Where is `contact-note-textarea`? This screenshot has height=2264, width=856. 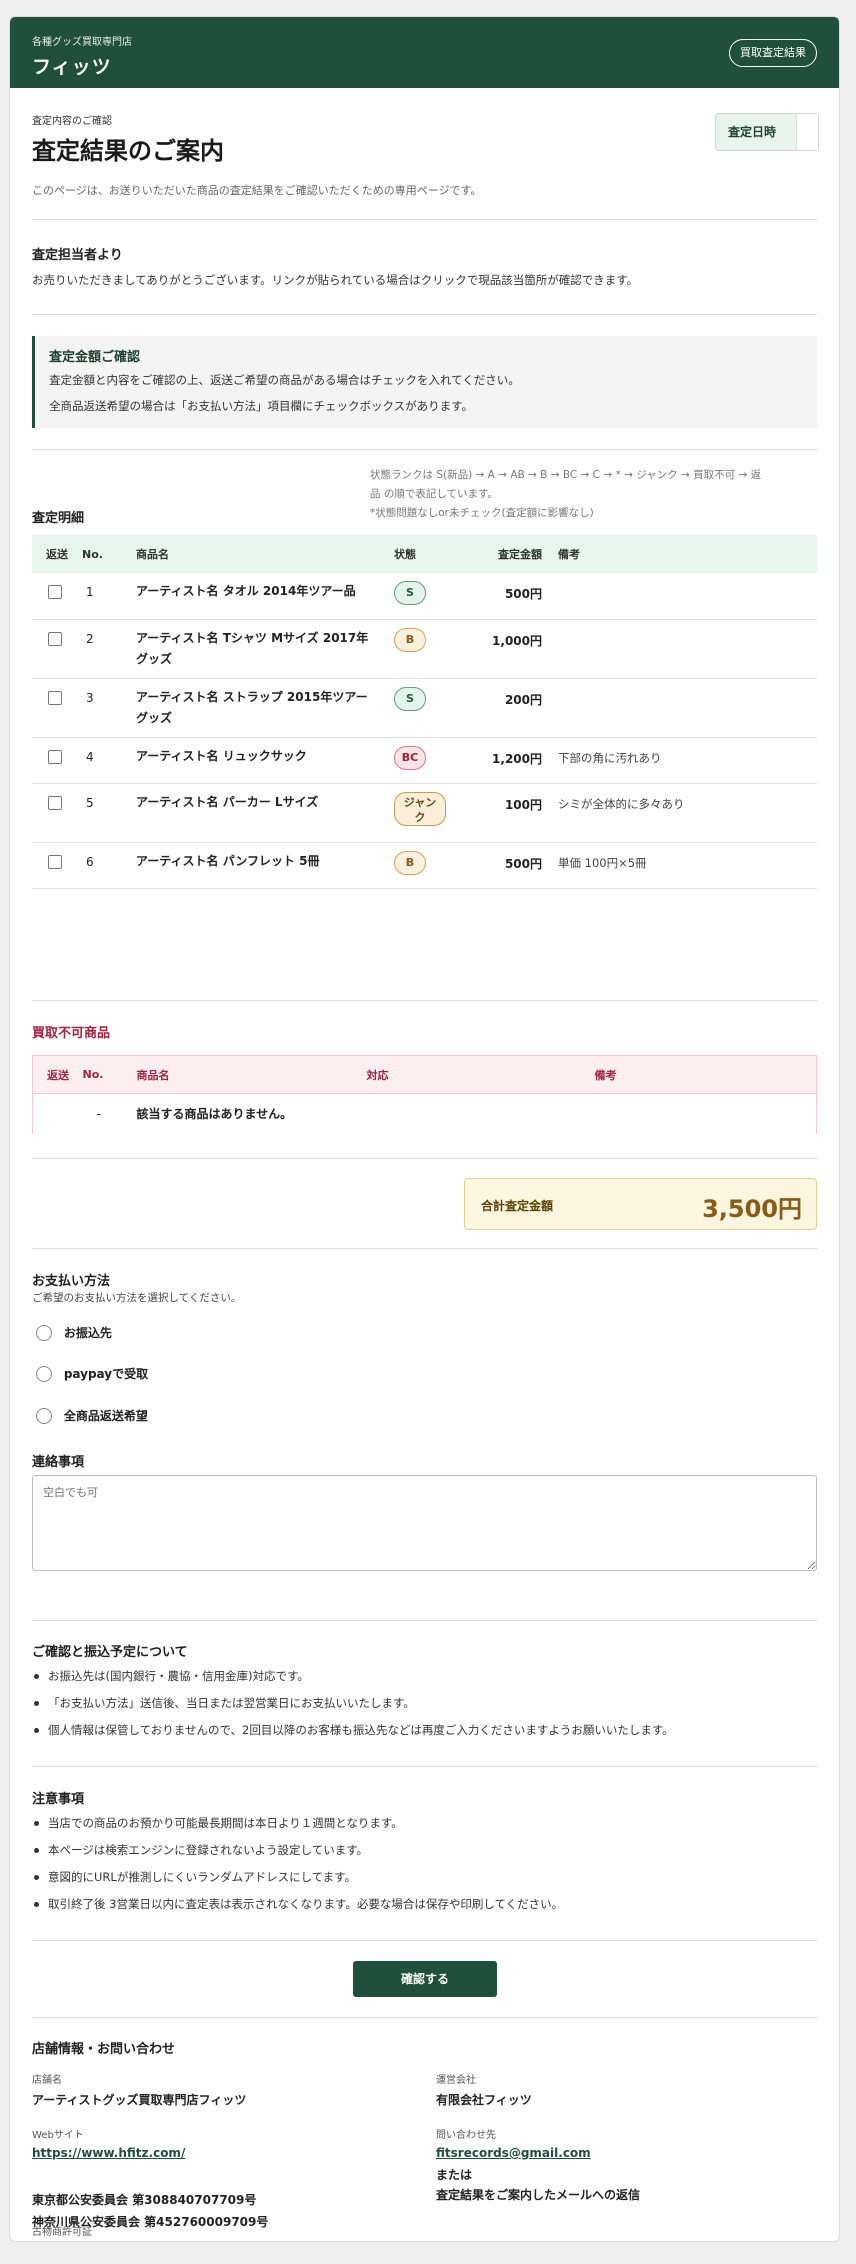 contact-note-textarea is located at coordinates (424, 1523).